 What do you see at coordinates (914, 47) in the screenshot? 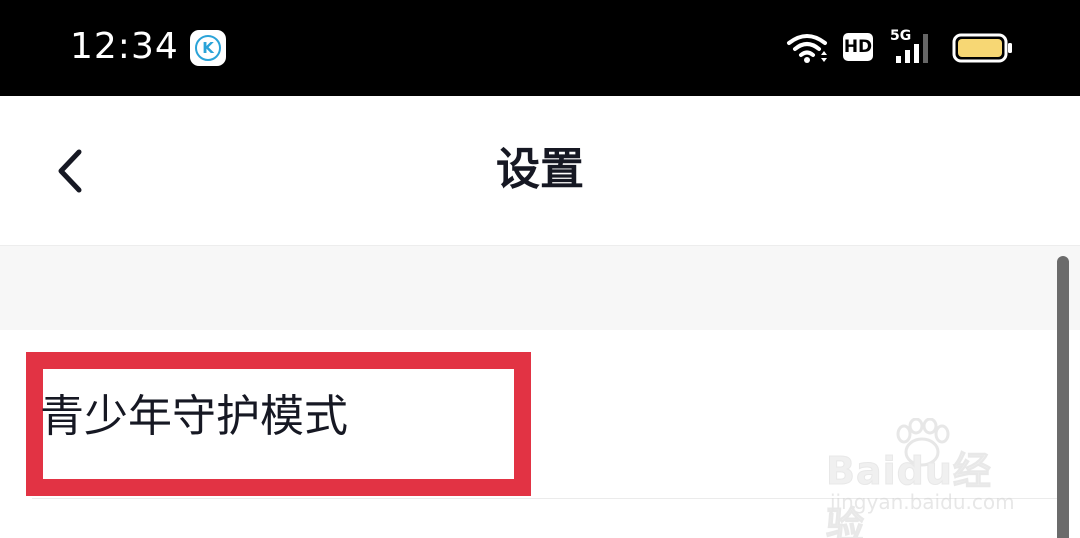
I see `cellular-signal-icon: 5G` at bounding box center [914, 47].